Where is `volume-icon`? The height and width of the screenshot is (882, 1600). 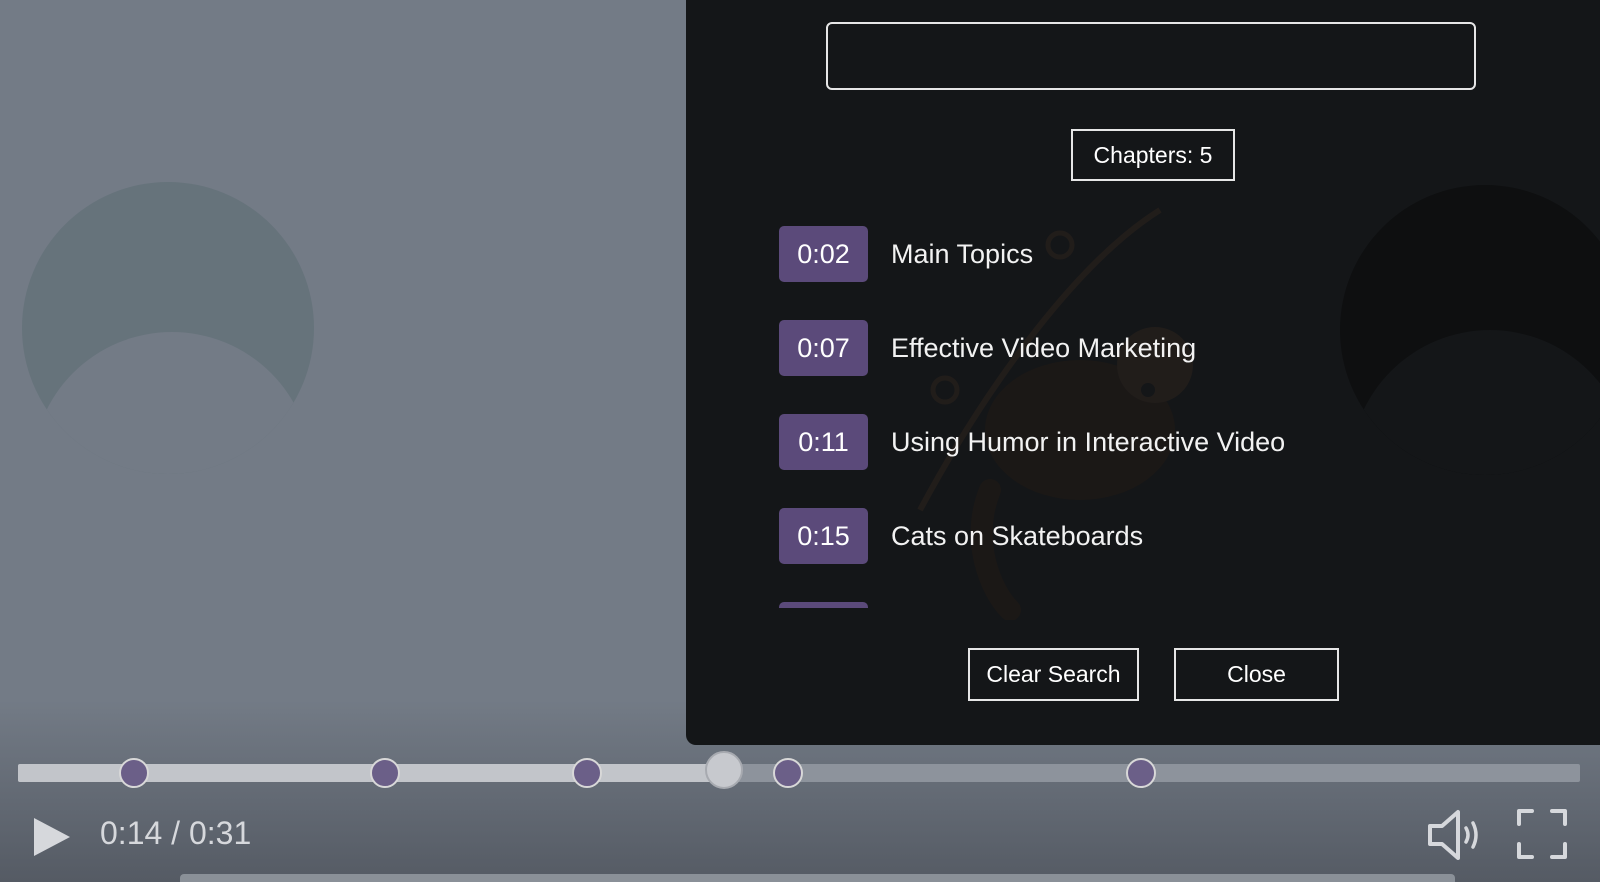 volume-icon is located at coordinates (1457, 835).